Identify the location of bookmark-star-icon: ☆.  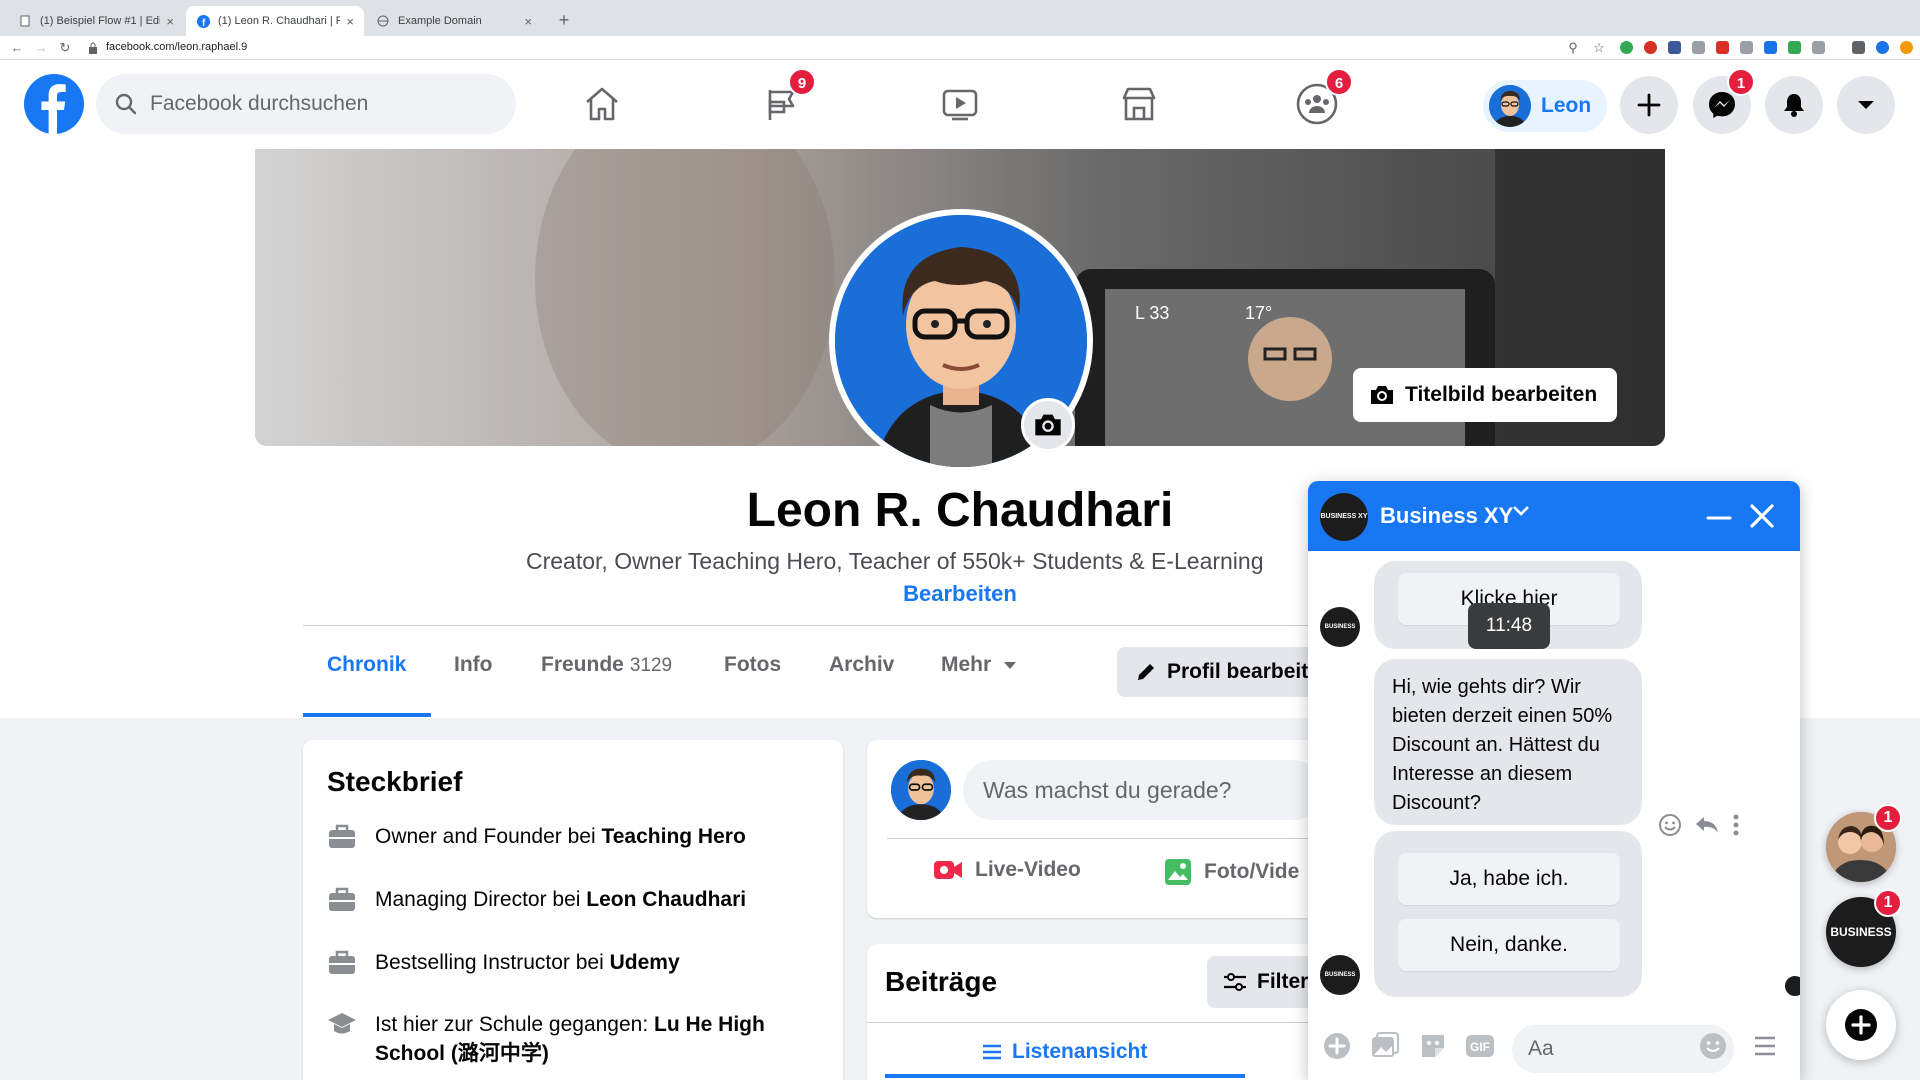
(1599, 48).